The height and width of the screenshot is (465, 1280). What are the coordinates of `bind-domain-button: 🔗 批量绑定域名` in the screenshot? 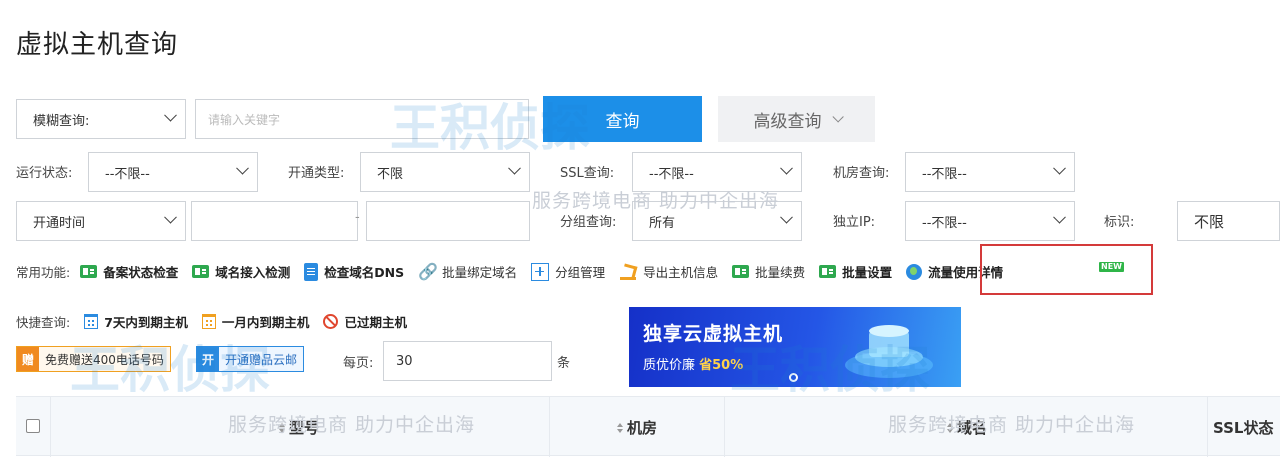 It's located at (467, 271).